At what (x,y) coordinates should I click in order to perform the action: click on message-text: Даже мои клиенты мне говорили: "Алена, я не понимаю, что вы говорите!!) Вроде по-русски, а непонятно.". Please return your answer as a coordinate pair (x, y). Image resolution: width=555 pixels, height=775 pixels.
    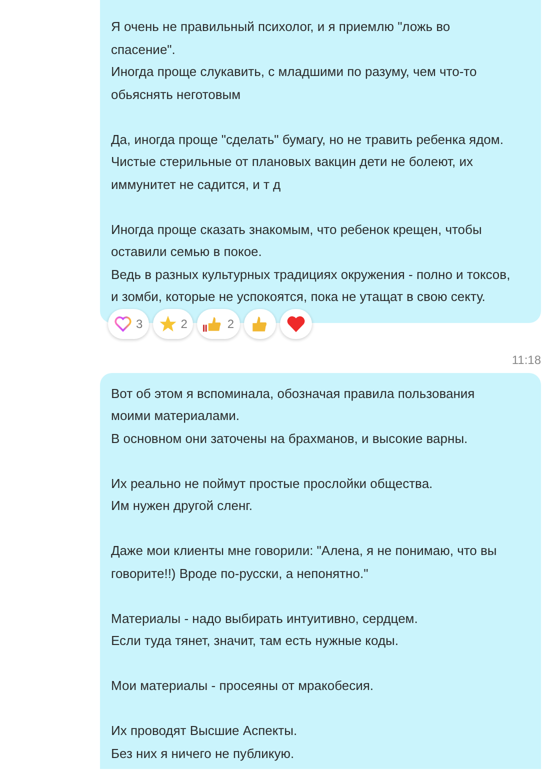
    Looking at the image, I should click on (304, 562).